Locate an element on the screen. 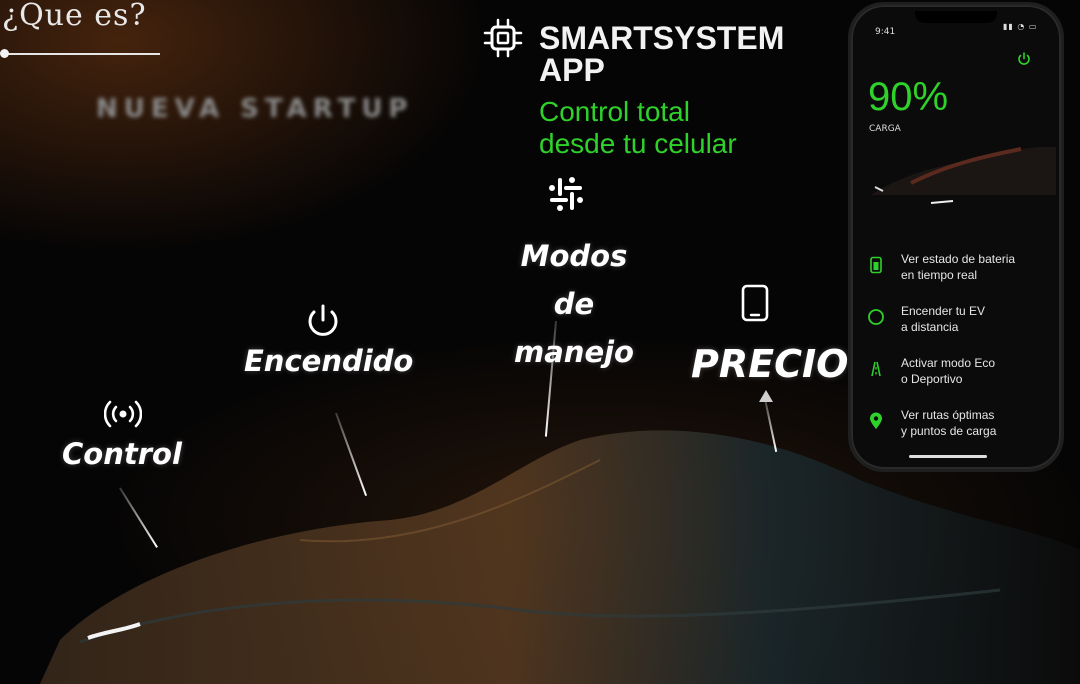 This screenshot has width=1080, height=684. app-title: SMARTSYSTEM APP is located at coordinates (689, 54).